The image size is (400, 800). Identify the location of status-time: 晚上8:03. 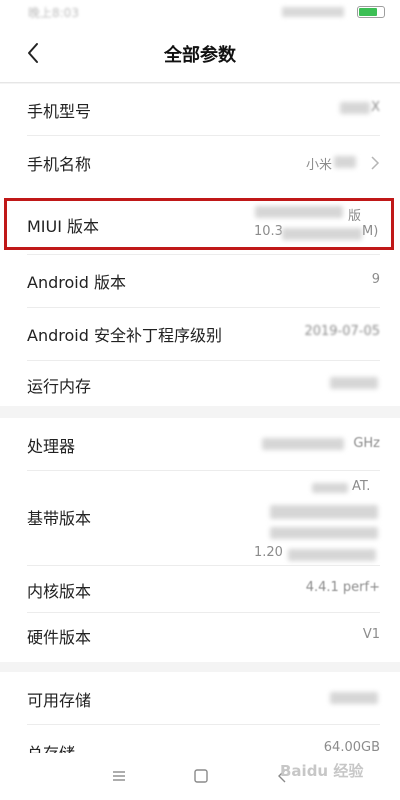
(53, 13).